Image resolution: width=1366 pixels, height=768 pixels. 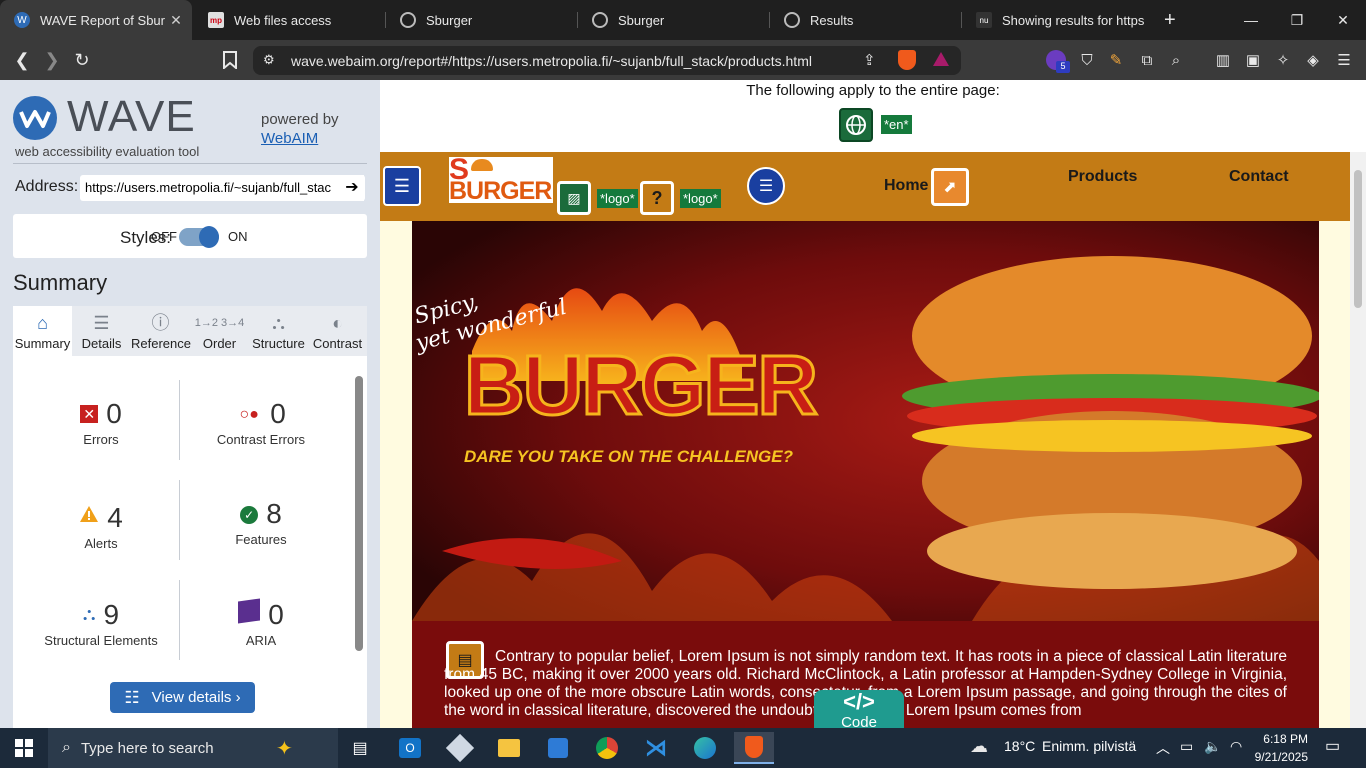 I want to click on nav-contact: Contact, so click(x=1259, y=177).